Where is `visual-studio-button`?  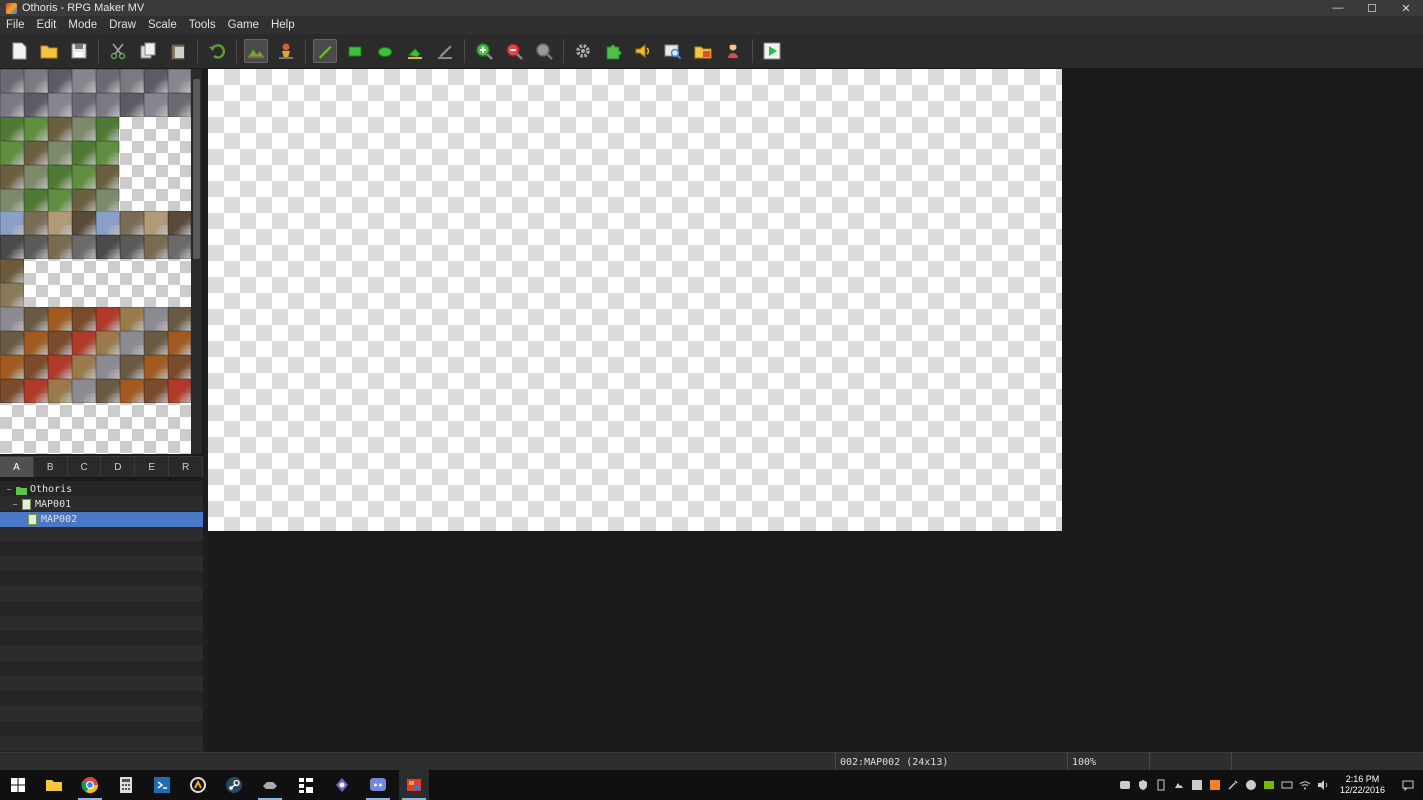
visual-studio-button is located at coordinates (162, 785).